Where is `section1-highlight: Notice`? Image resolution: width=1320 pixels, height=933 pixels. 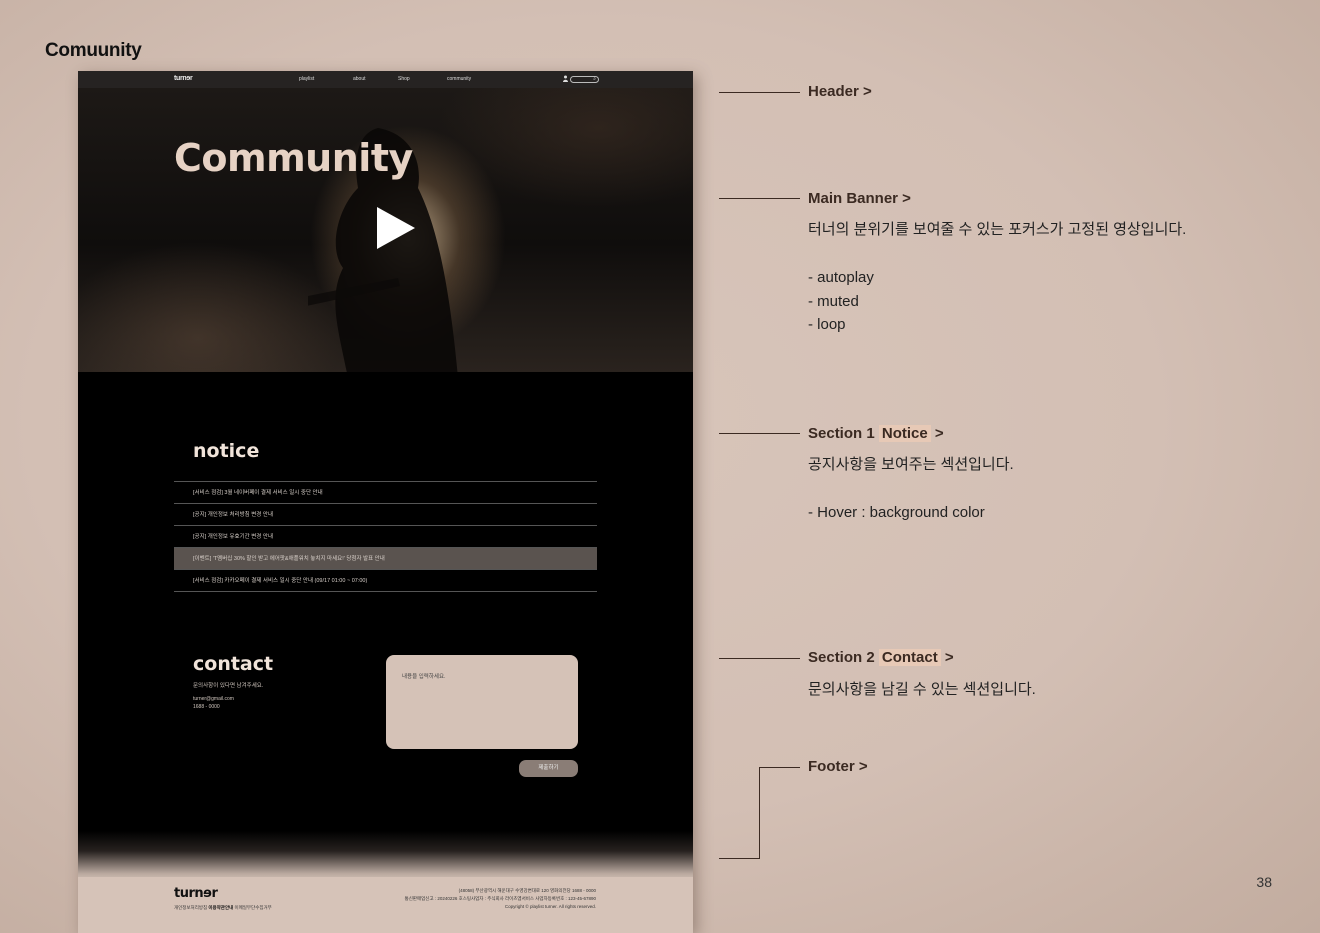
section1-highlight: Notice is located at coordinates (904, 433).